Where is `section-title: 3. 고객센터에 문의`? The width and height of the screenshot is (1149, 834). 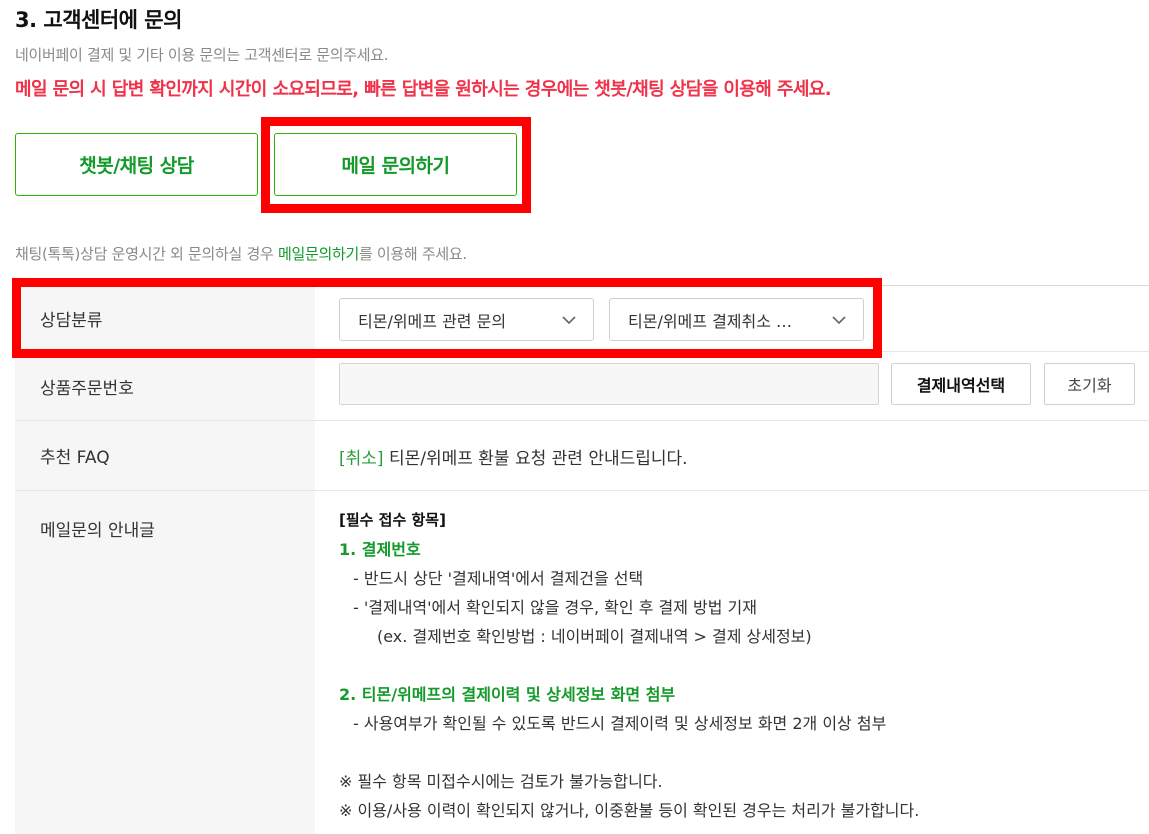 section-title: 3. 고객센터에 문의 is located at coordinates (98, 20).